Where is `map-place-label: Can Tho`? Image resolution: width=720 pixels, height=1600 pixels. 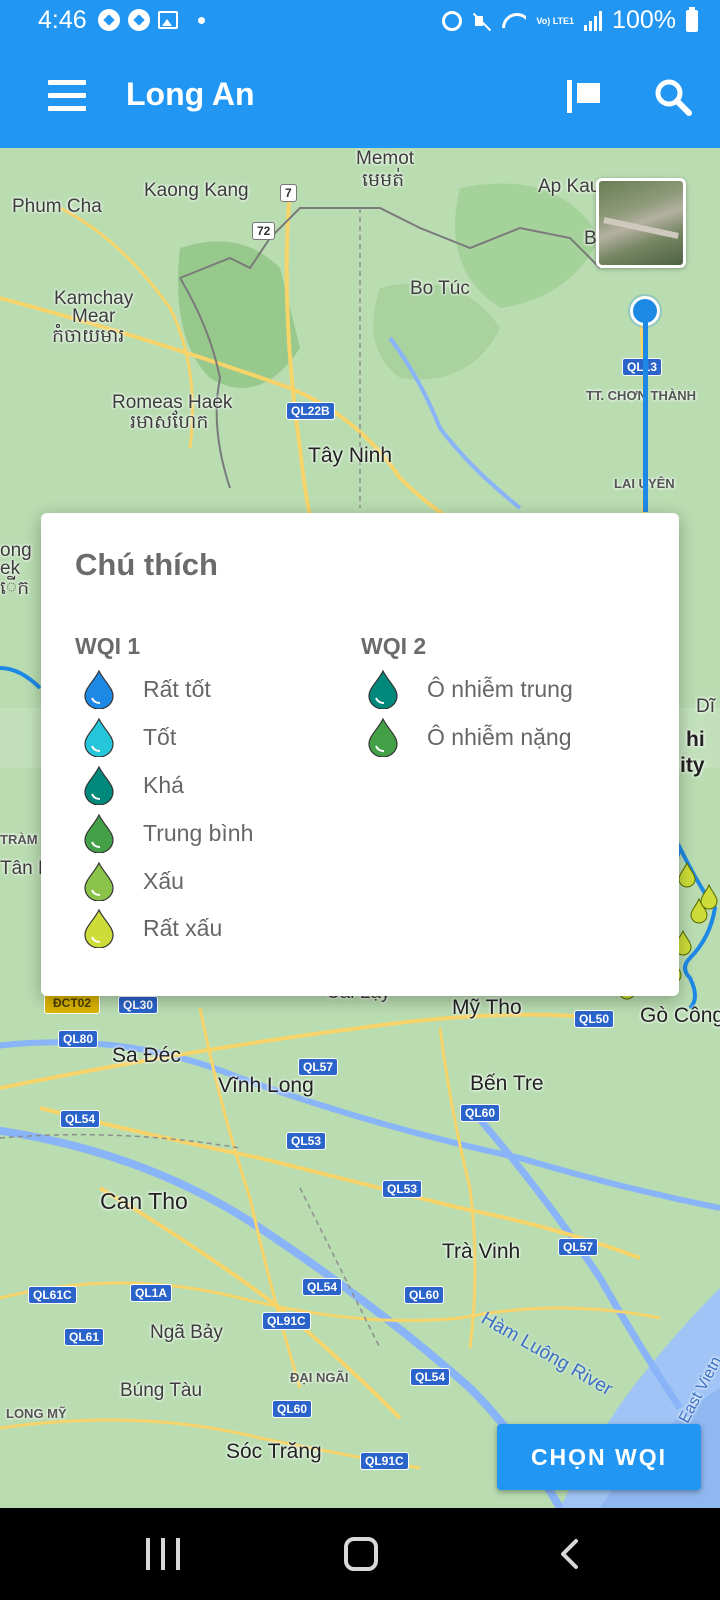 map-place-label: Can Tho is located at coordinates (144, 1201).